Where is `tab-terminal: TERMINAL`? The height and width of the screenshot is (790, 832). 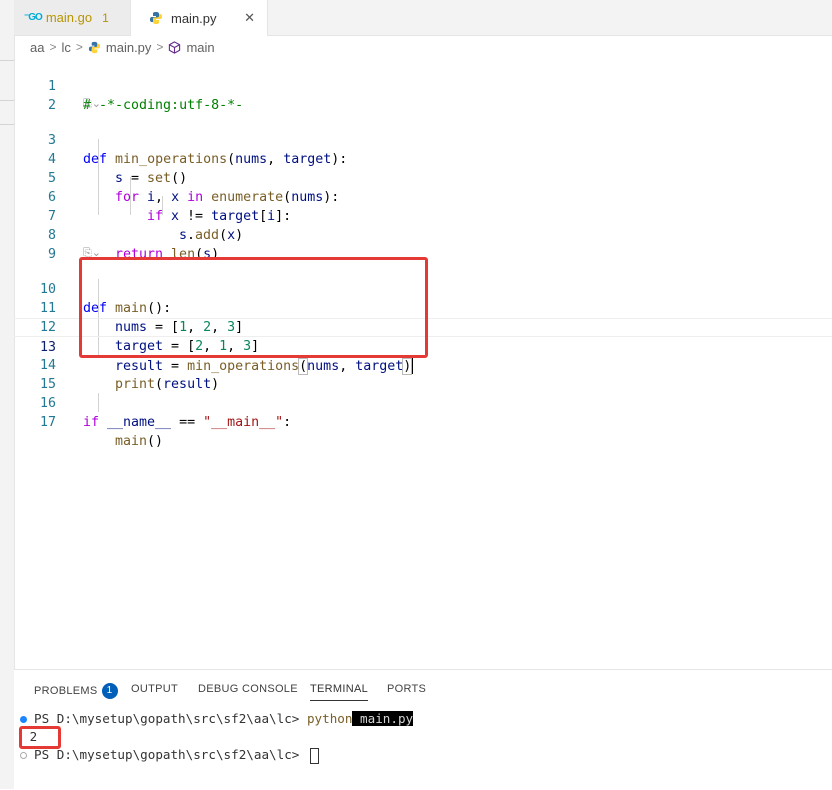
tab-terminal: TERMINAL is located at coordinates (339, 692).